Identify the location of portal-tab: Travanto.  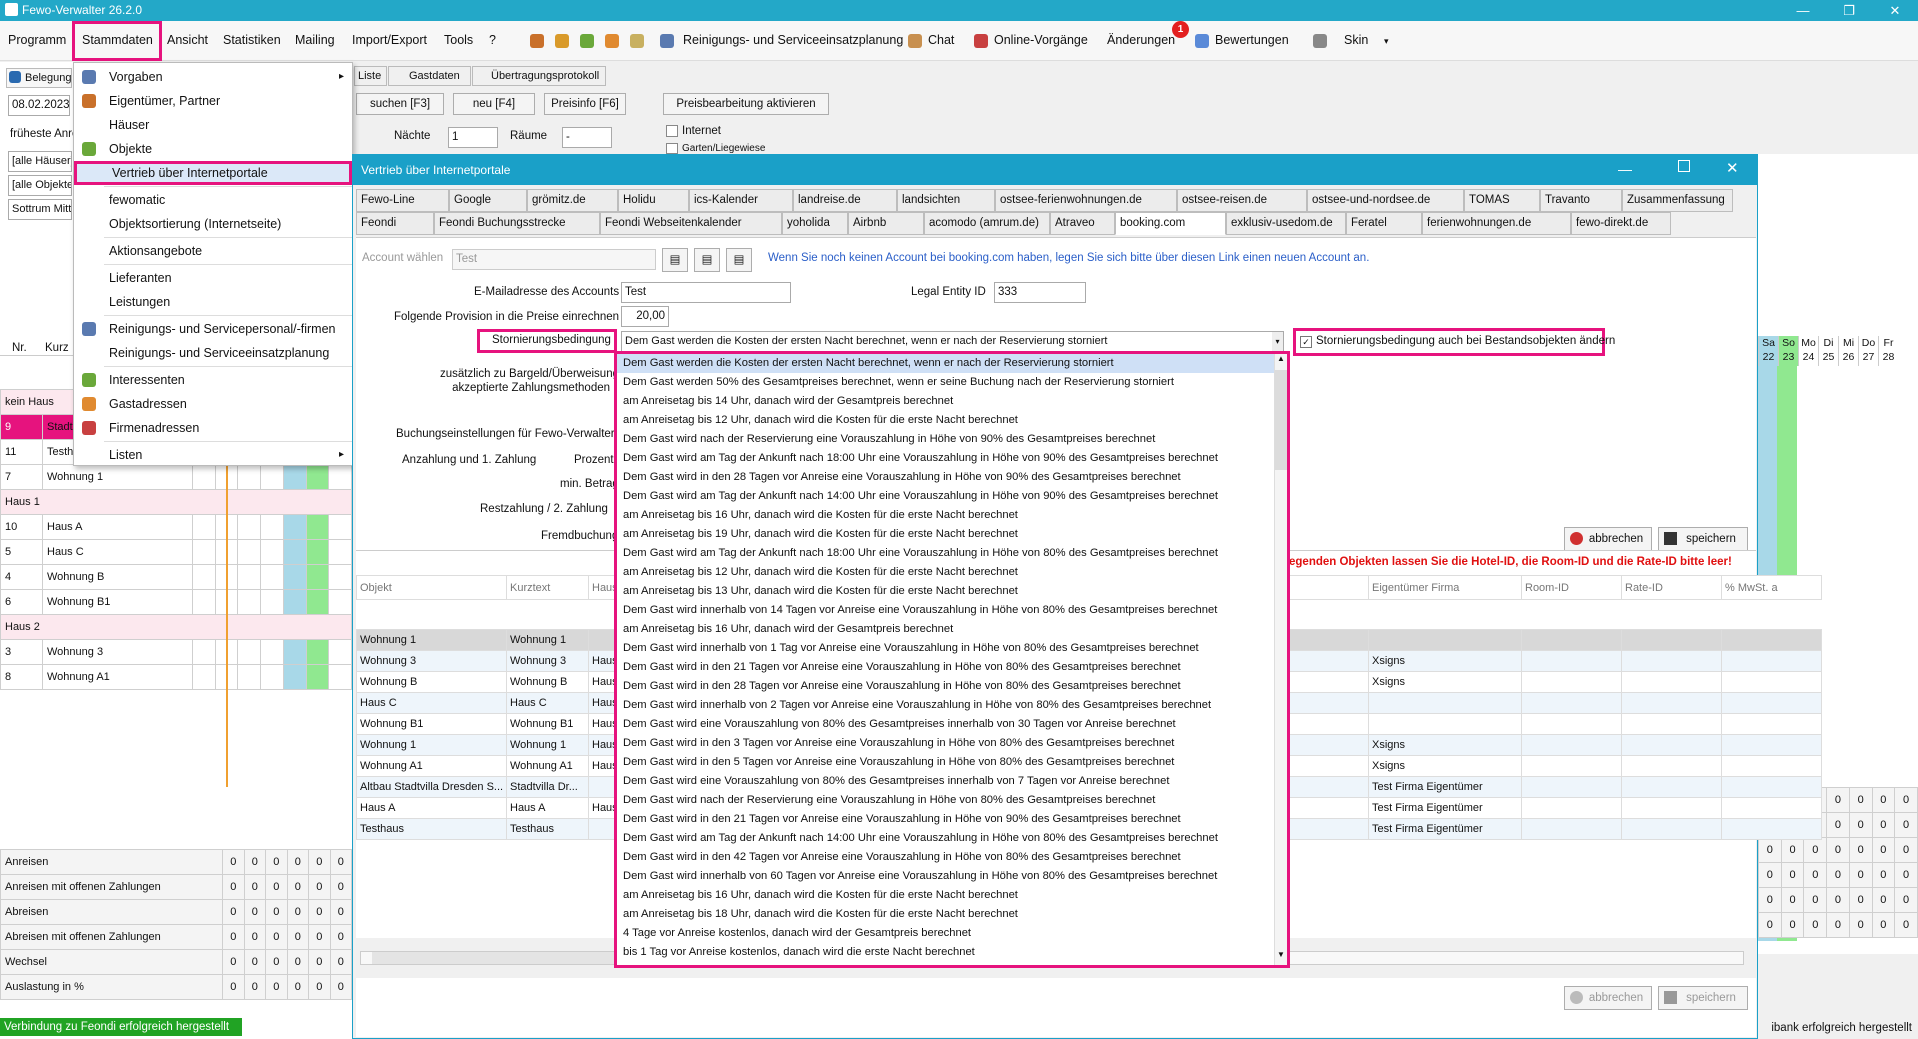
(1581, 200).